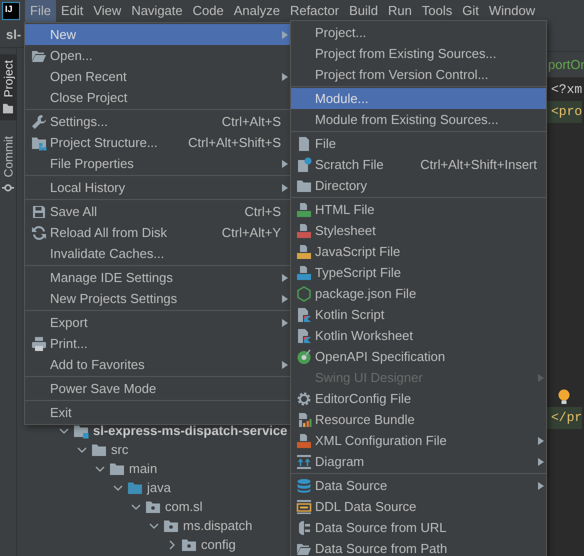  I want to click on menu-item: File, so click(418, 143).